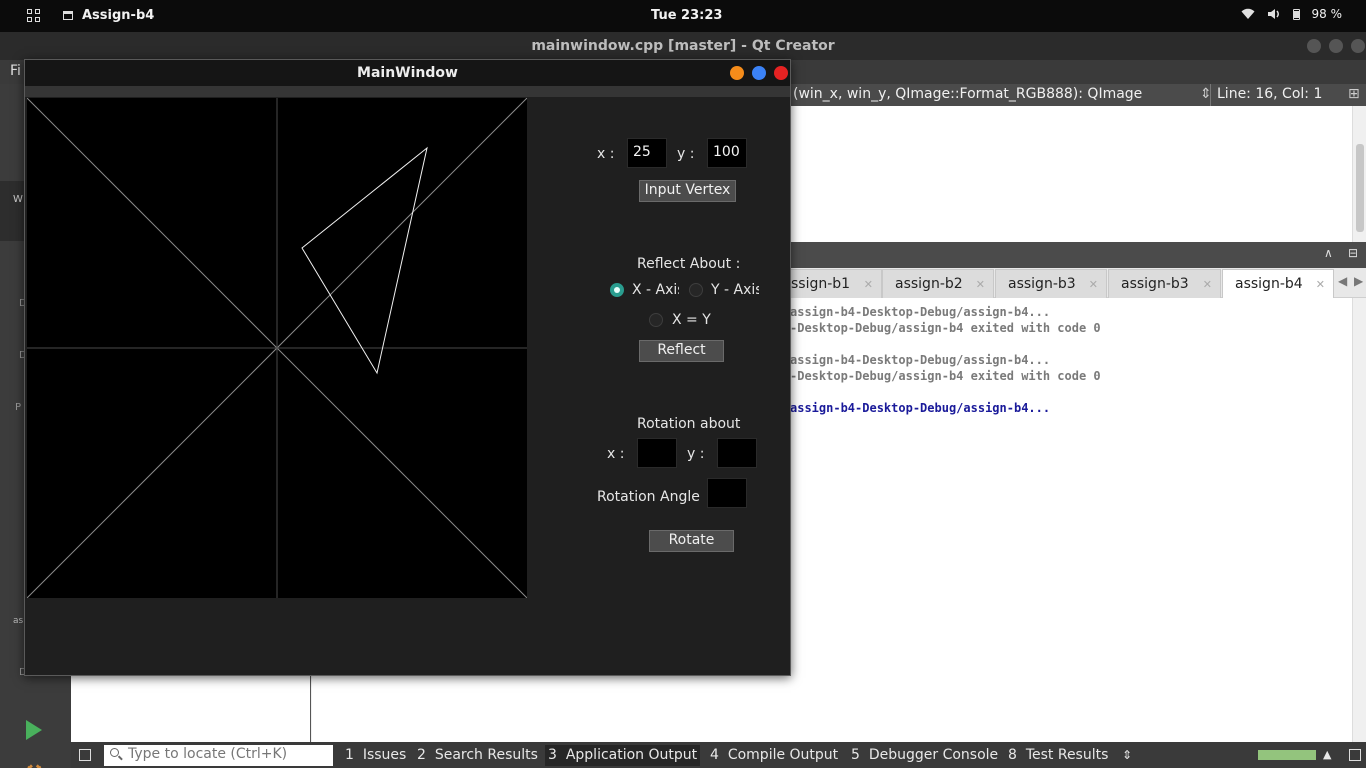 This screenshot has height=768, width=1366. I want to click on kit-selector-label: as, so click(18, 621).